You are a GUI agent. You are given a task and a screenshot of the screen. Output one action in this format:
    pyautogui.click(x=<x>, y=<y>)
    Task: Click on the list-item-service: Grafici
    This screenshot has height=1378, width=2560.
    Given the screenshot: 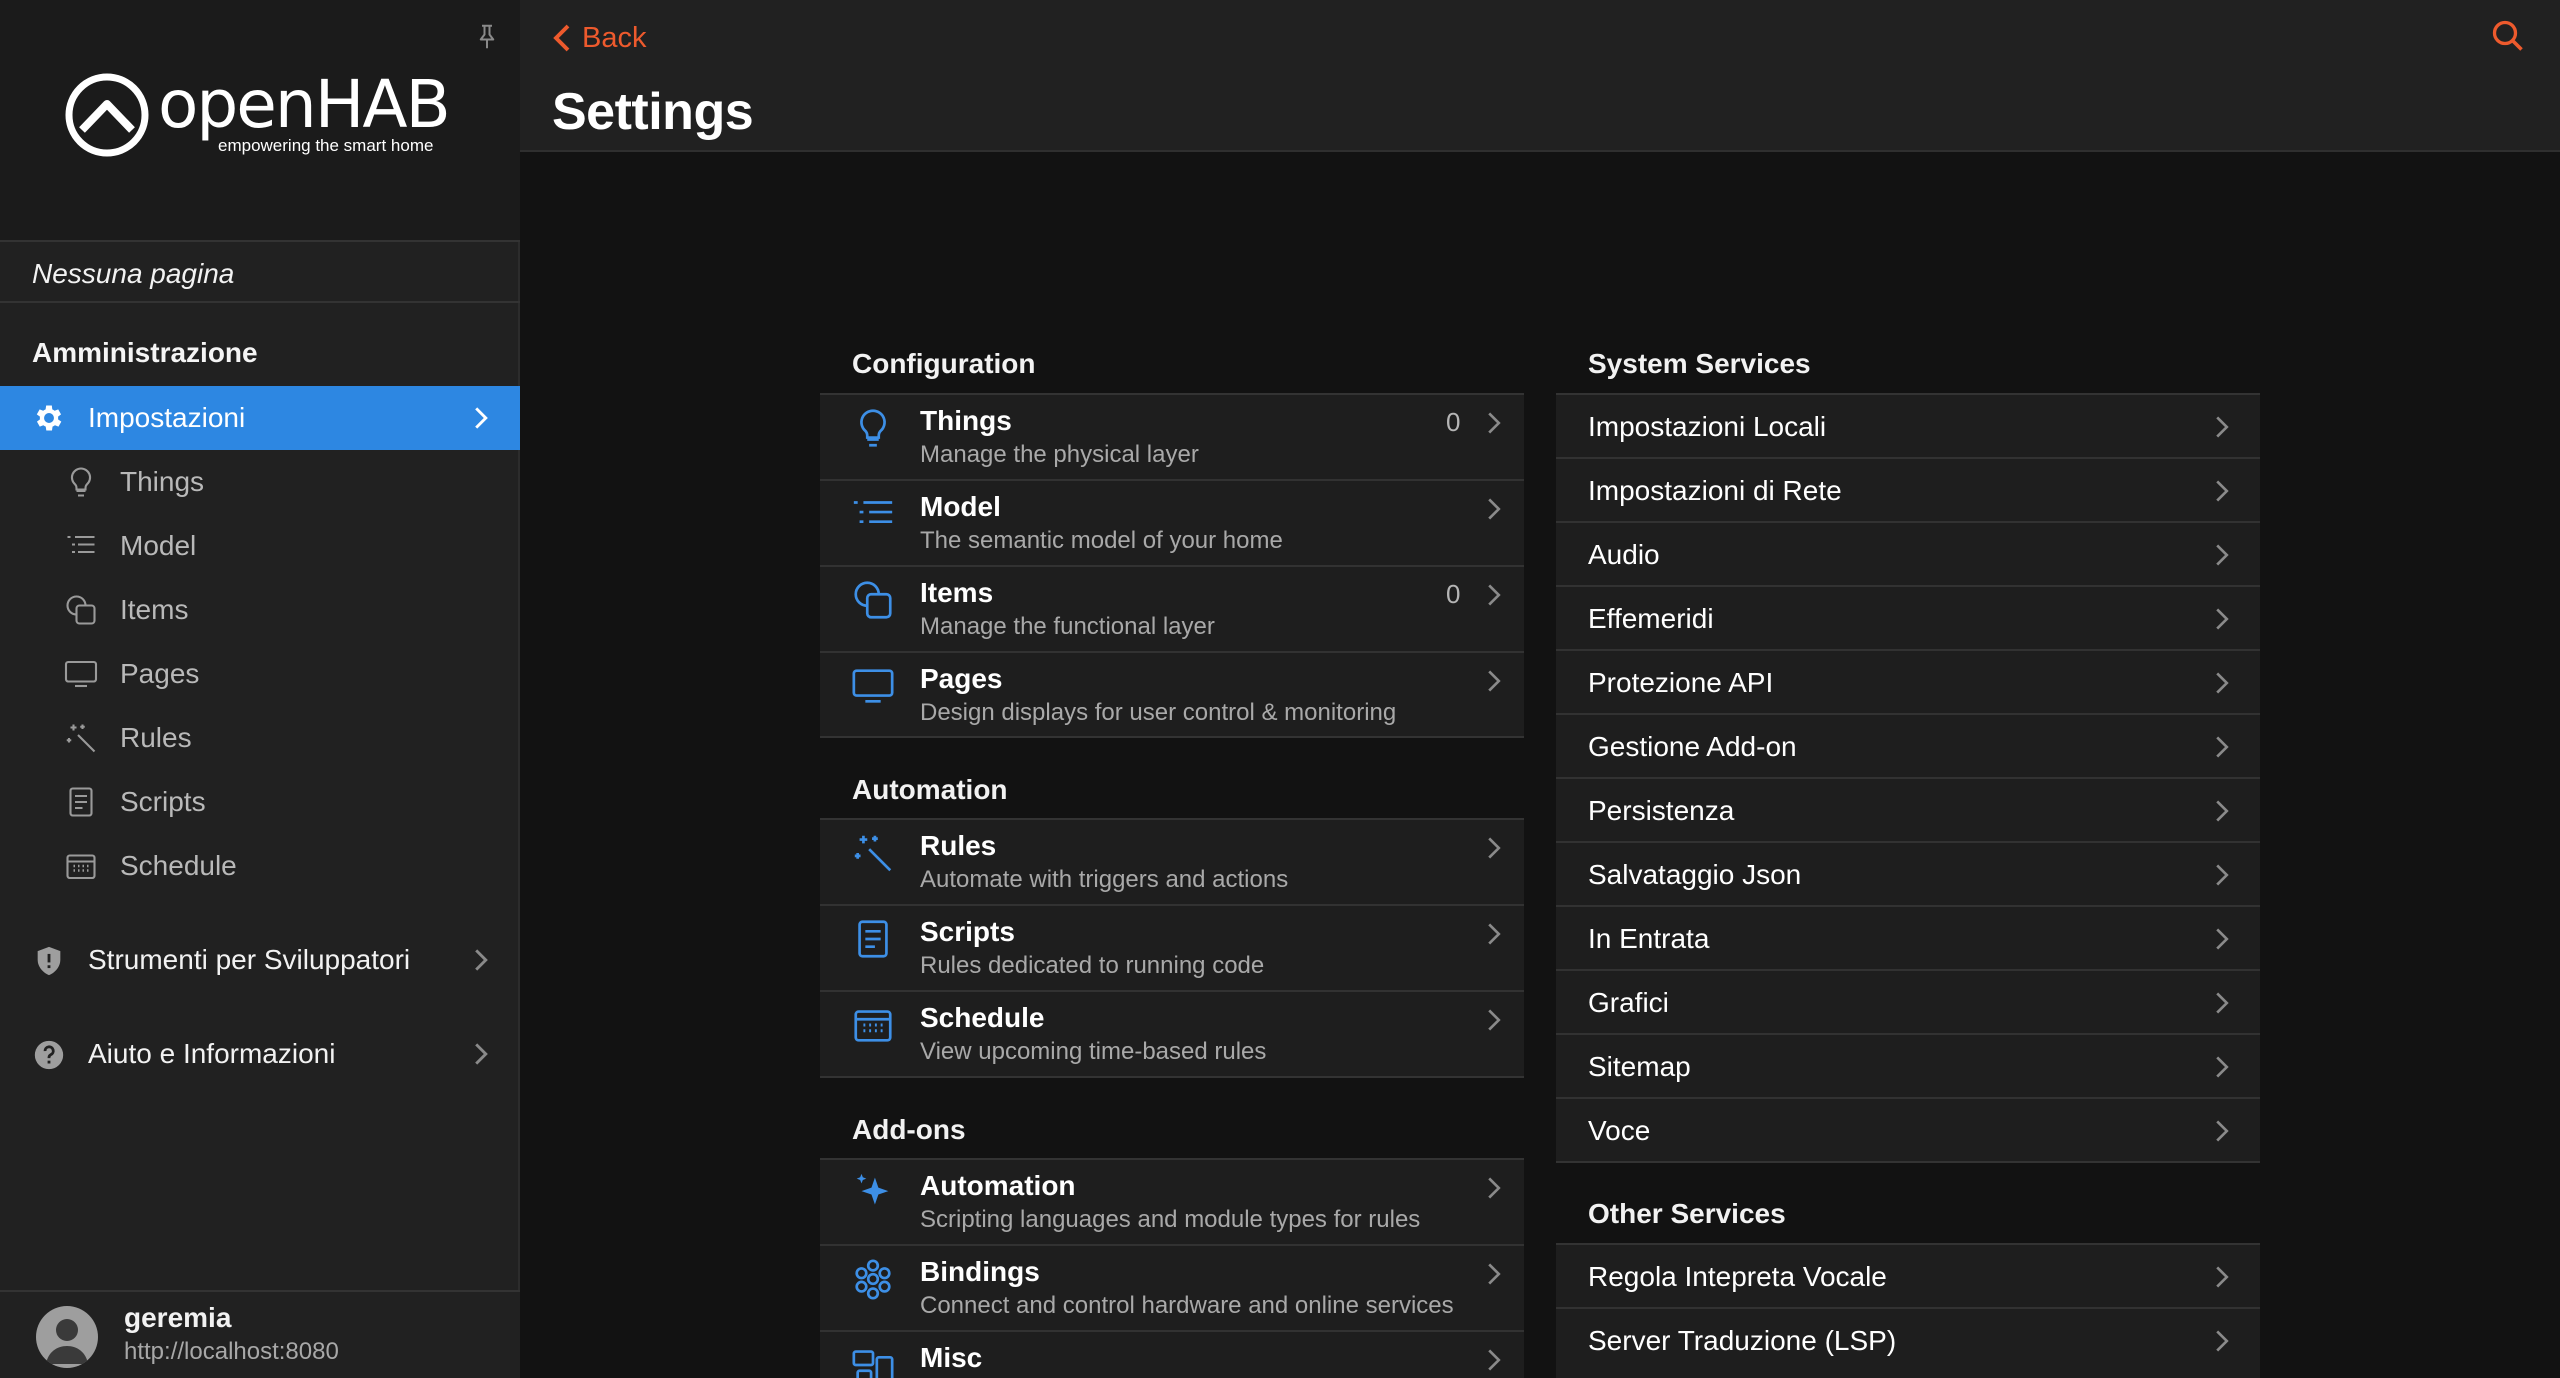 What is the action you would take?
    pyautogui.click(x=1908, y=1003)
    